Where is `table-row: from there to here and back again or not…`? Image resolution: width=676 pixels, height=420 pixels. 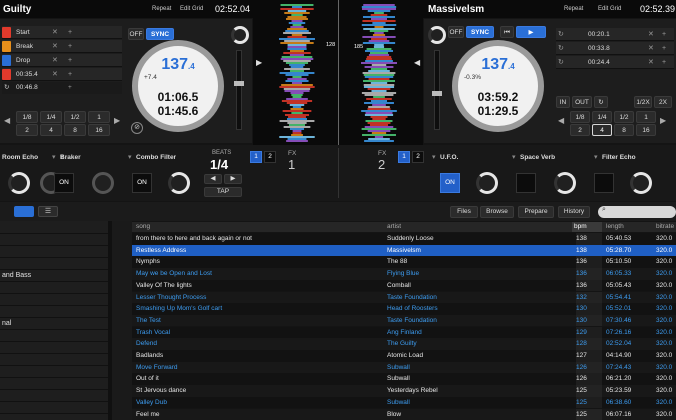
table-row: from there to here and back again or not… is located at coordinates (404, 239).